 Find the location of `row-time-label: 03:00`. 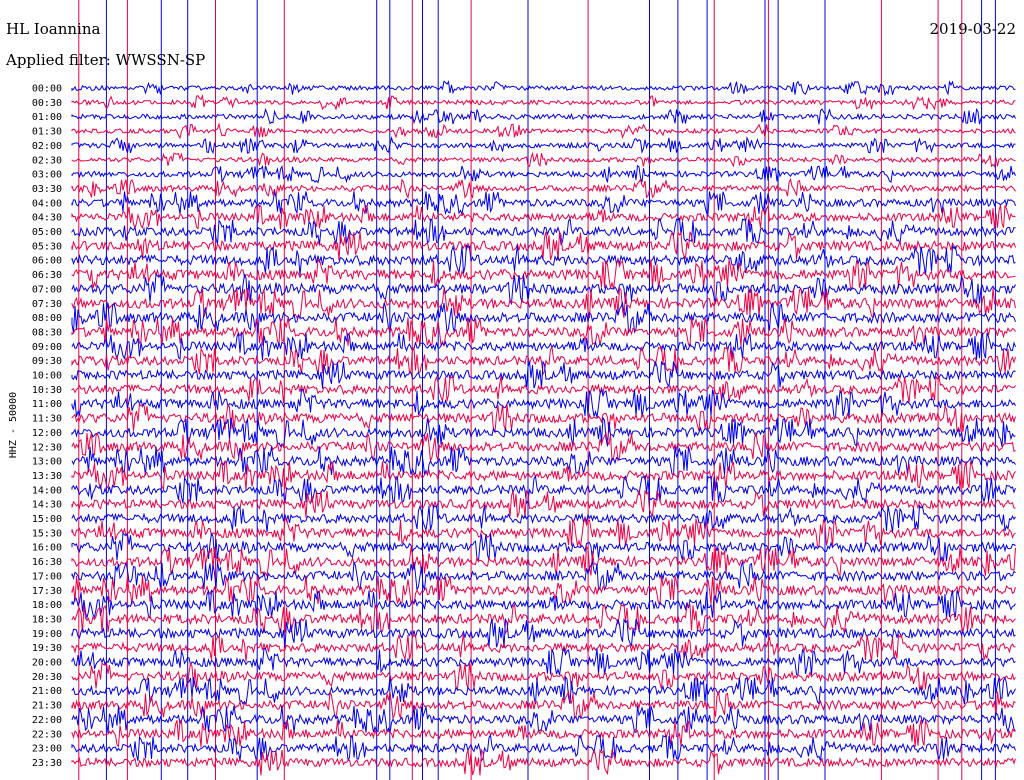

row-time-label: 03:00 is located at coordinates (47, 175).